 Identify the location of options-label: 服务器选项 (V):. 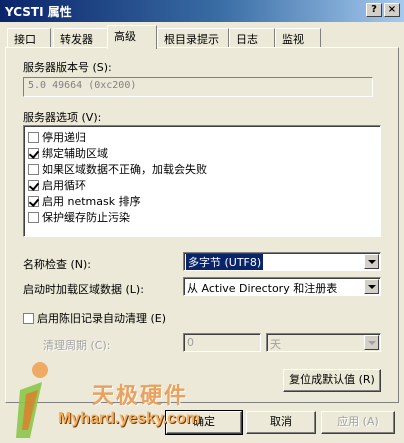
(62, 117).